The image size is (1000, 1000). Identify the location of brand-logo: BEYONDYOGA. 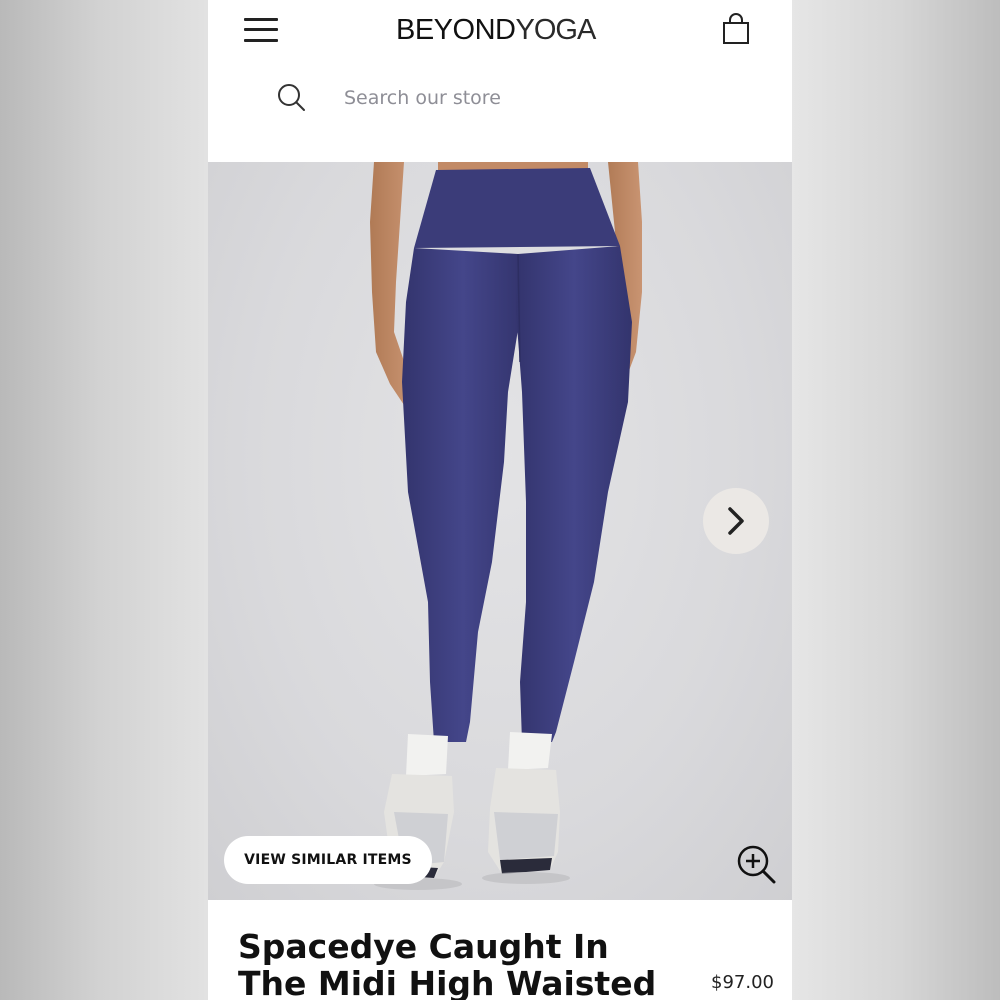
(511, 31).